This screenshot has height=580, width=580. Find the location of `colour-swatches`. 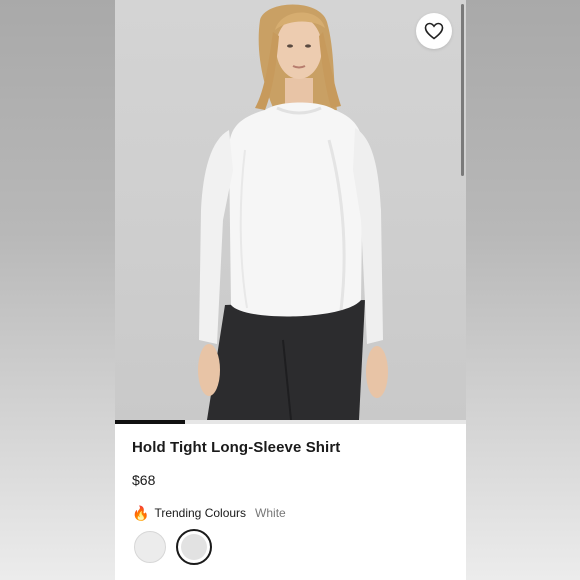

colour-swatches is located at coordinates (173, 547).